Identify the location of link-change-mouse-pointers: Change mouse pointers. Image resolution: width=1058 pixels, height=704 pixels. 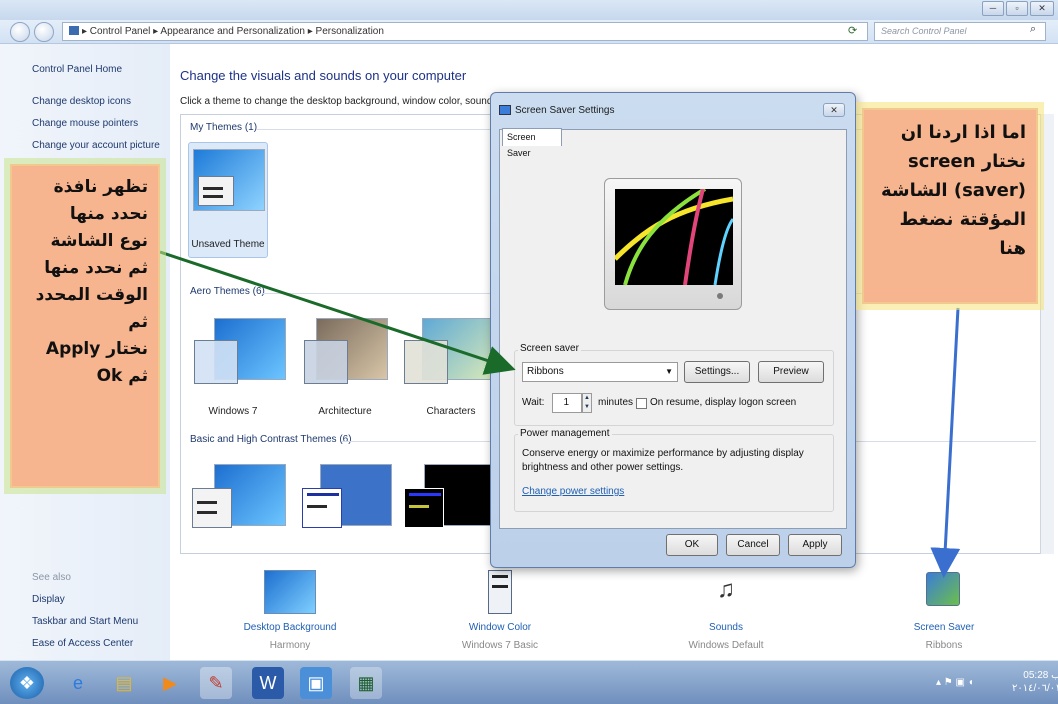
(85, 123).